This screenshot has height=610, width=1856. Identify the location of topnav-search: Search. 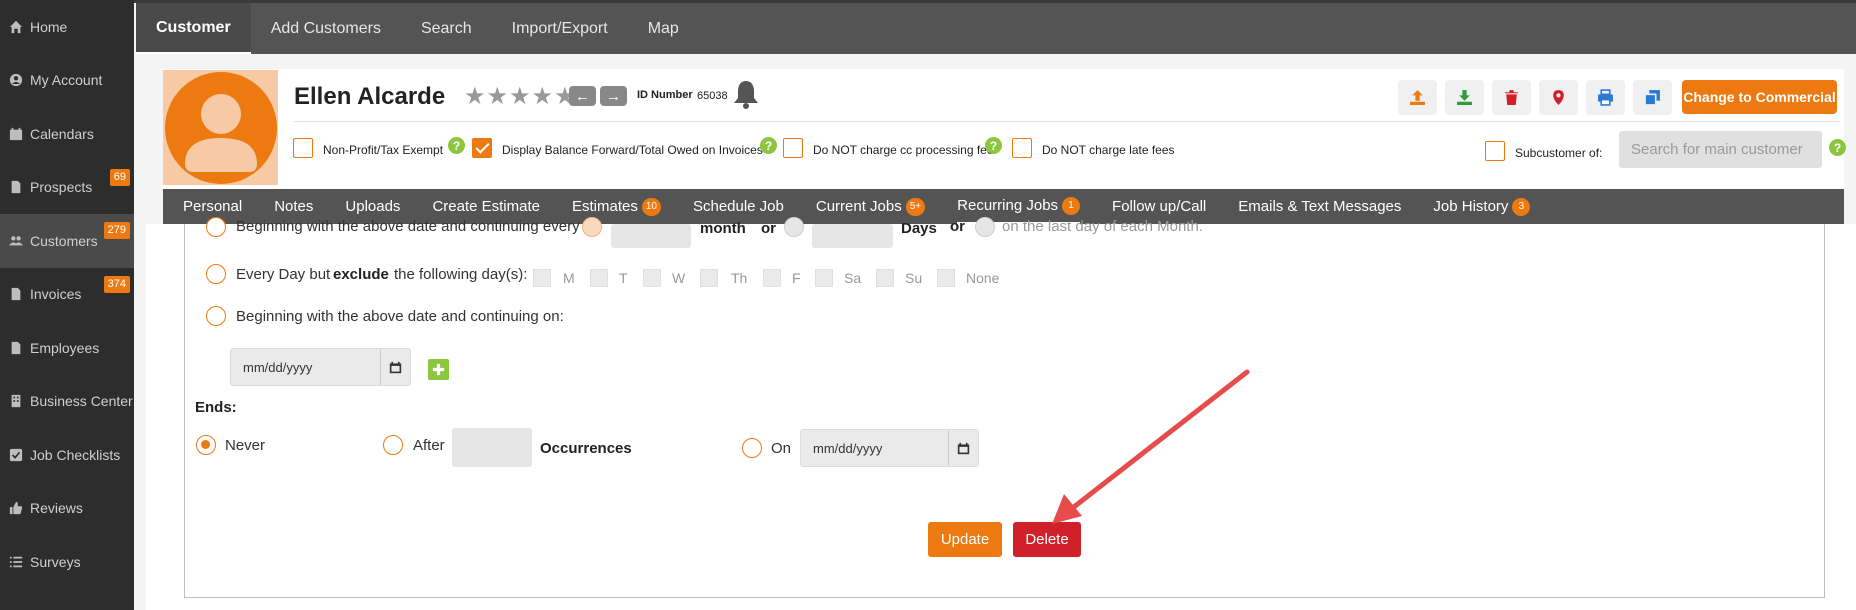
(446, 28).